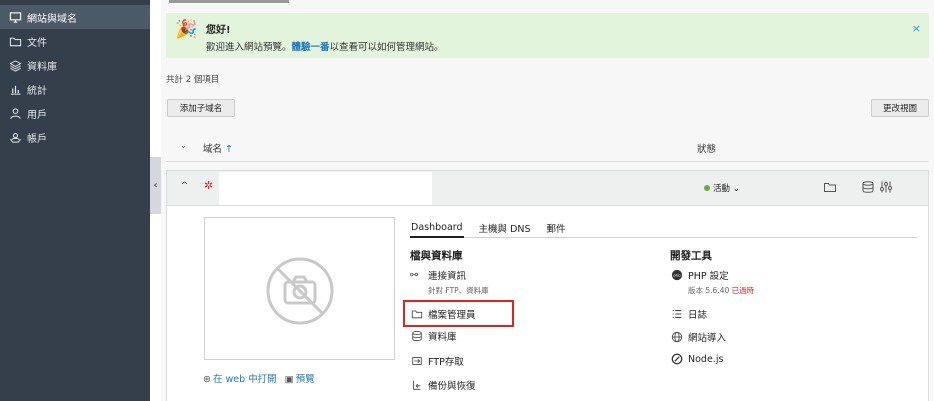  Describe the element at coordinates (52, 19) in the screenshot. I see `sidebar-item-label: 網站與域名` at that location.